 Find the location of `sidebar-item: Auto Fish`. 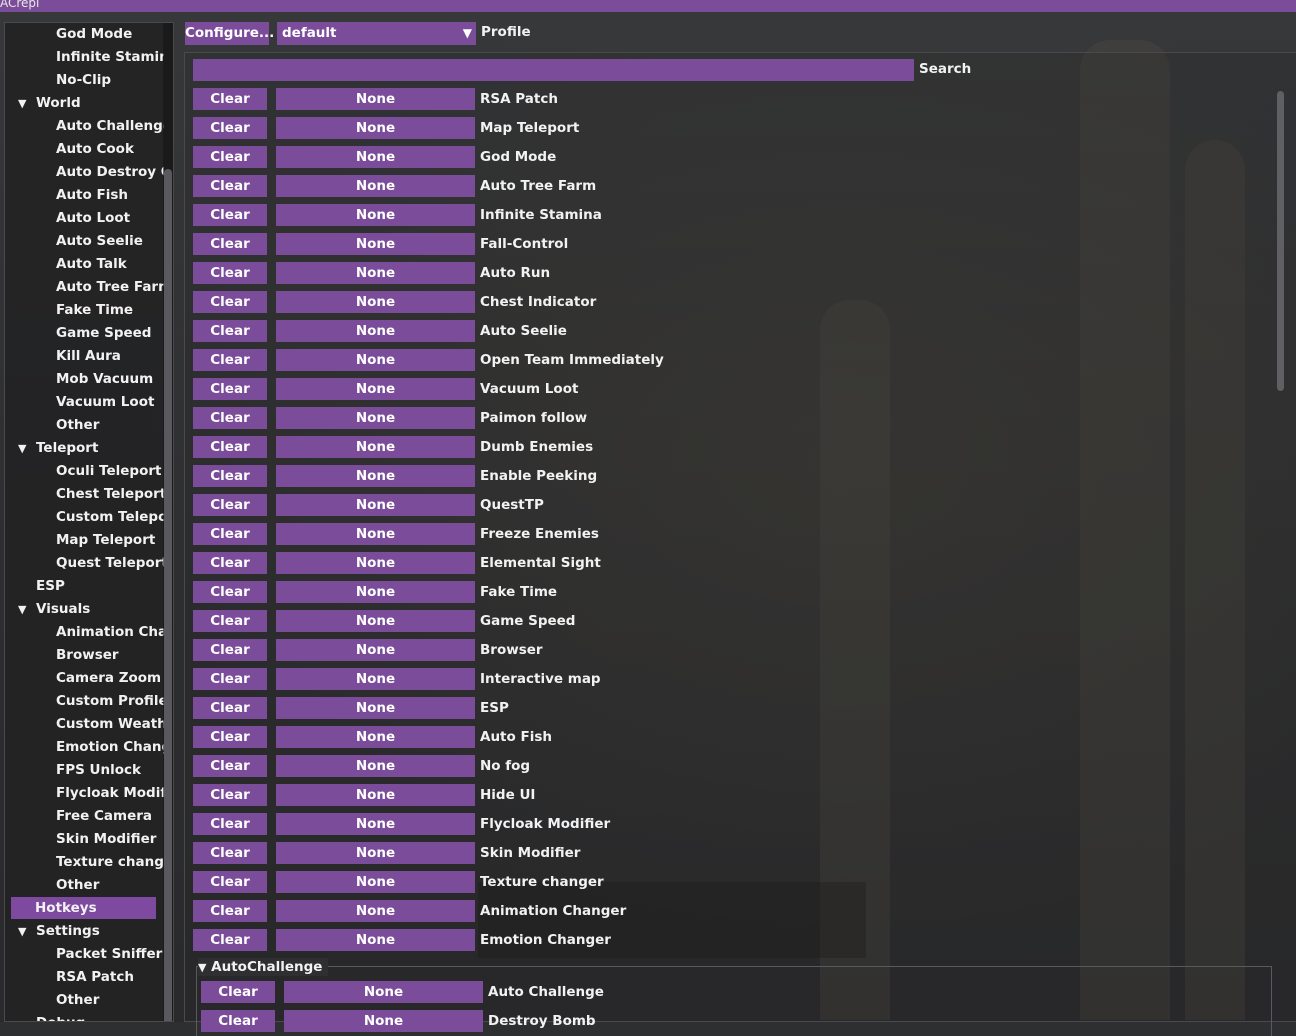

sidebar-item: Auto Fish is located at coordinates (110, 195).